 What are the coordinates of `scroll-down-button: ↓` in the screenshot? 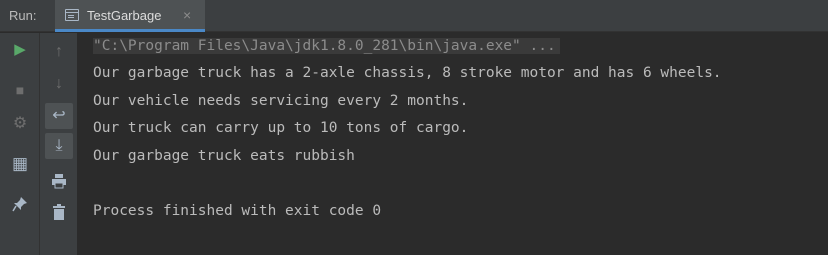 It's located at (59, 84).